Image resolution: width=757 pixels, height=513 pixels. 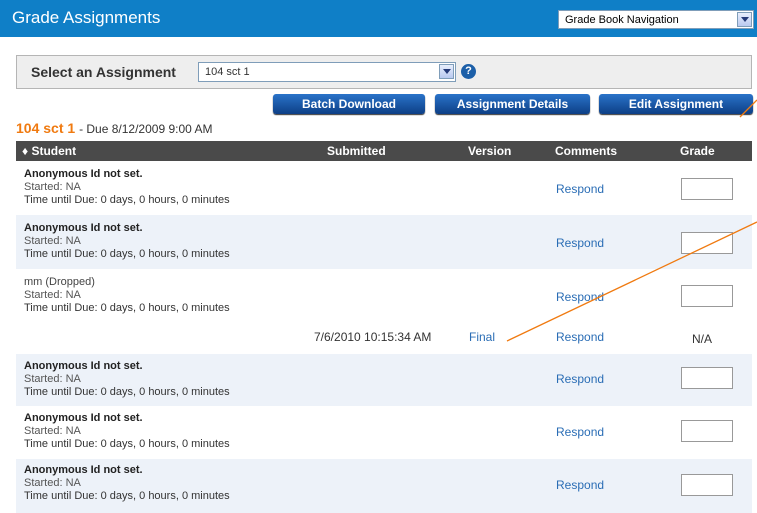 I want to click on page-title: Grade Assignments, so click(x=86, y=17).